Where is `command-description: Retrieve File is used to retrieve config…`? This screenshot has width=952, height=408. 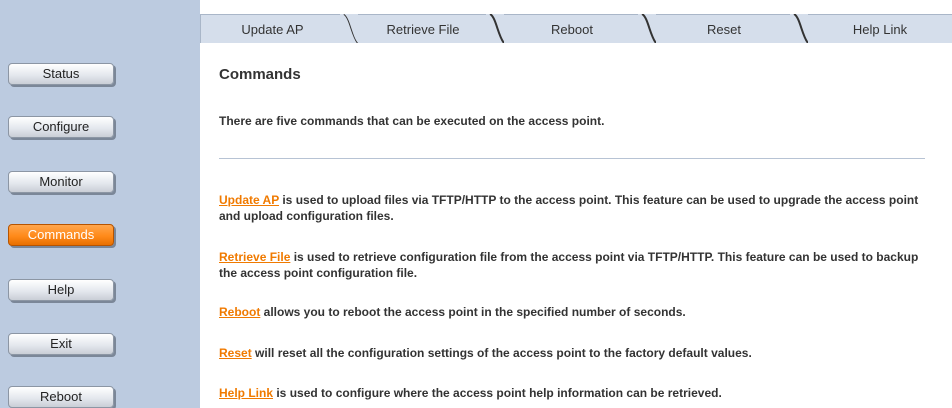
command-description: Retrieve File is used to retrieve config… is located at coordinates (575, 265).